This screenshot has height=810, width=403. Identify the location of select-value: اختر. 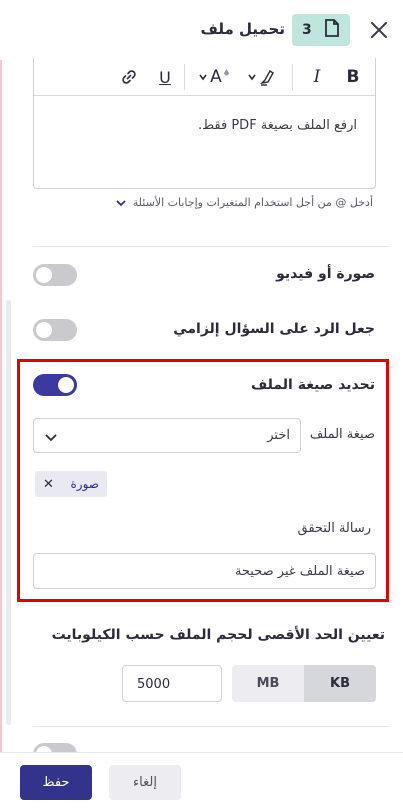
(278, 435).